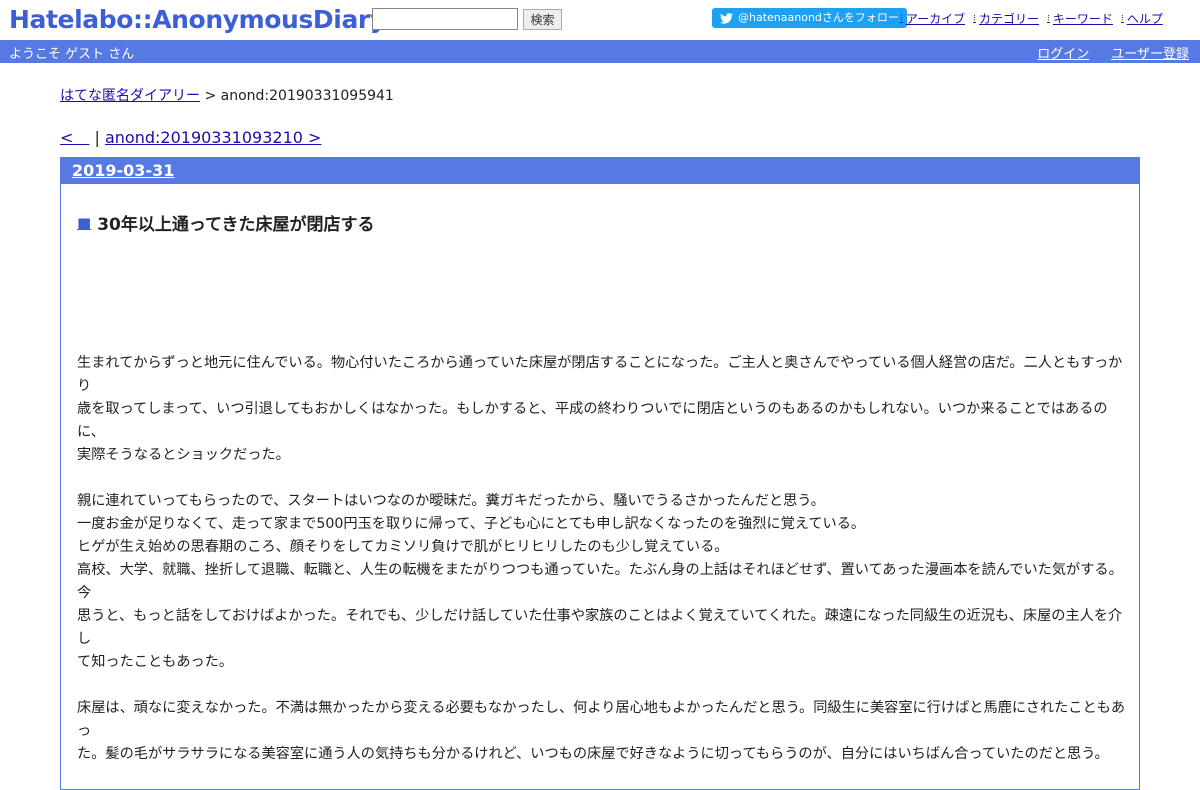  Describe the element at coordinates (1006, 18) in the screenshot. I see `nav-category: ⁝ カテゴリー` at that location.